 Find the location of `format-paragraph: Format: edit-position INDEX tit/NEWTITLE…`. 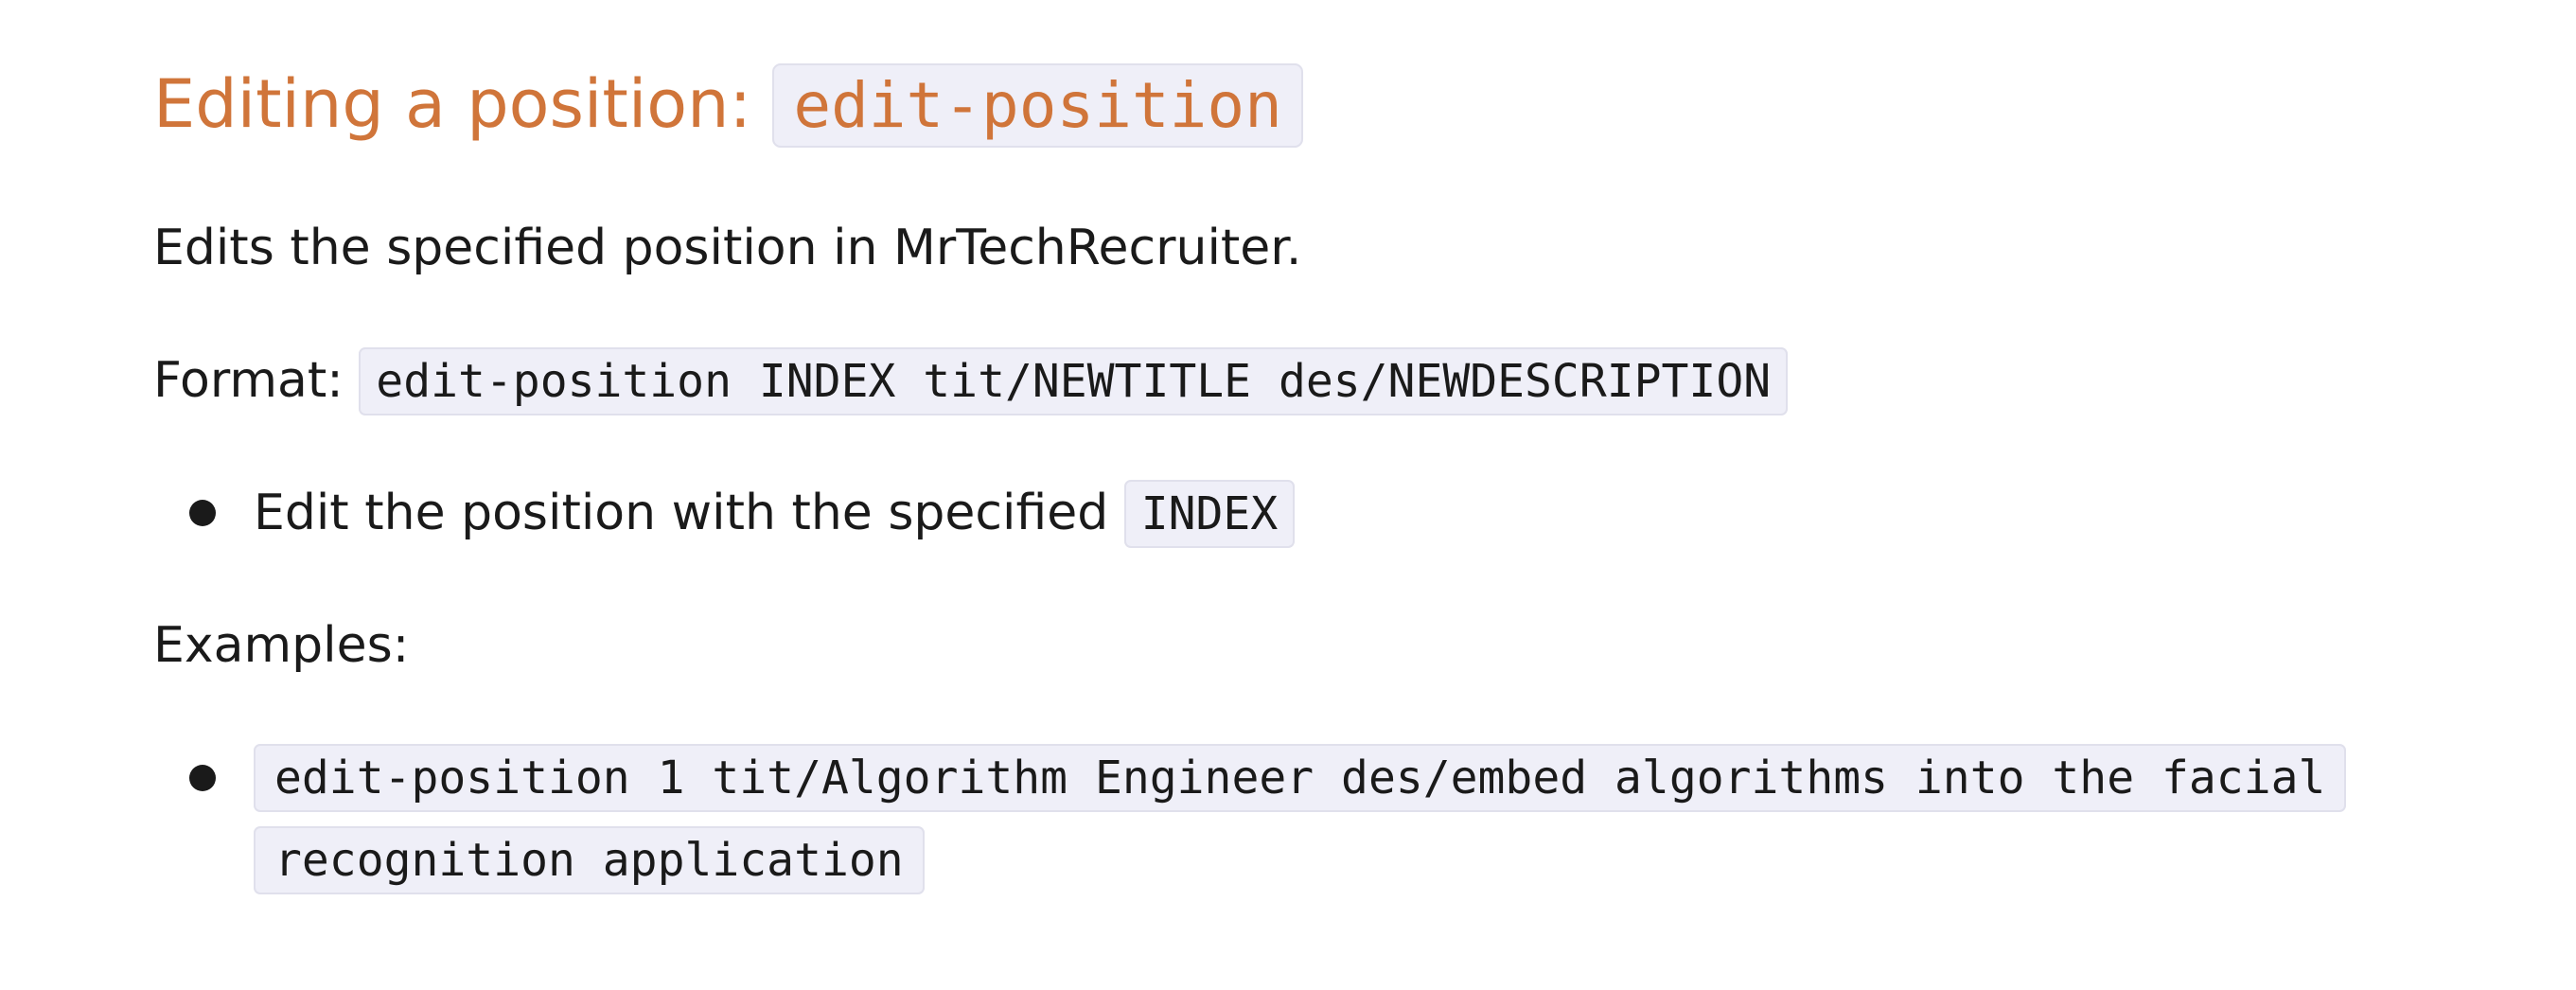

format-paragraph: Format: edit-position INDEX tit/NEWTITLE… is located at coordinates (971, 381).